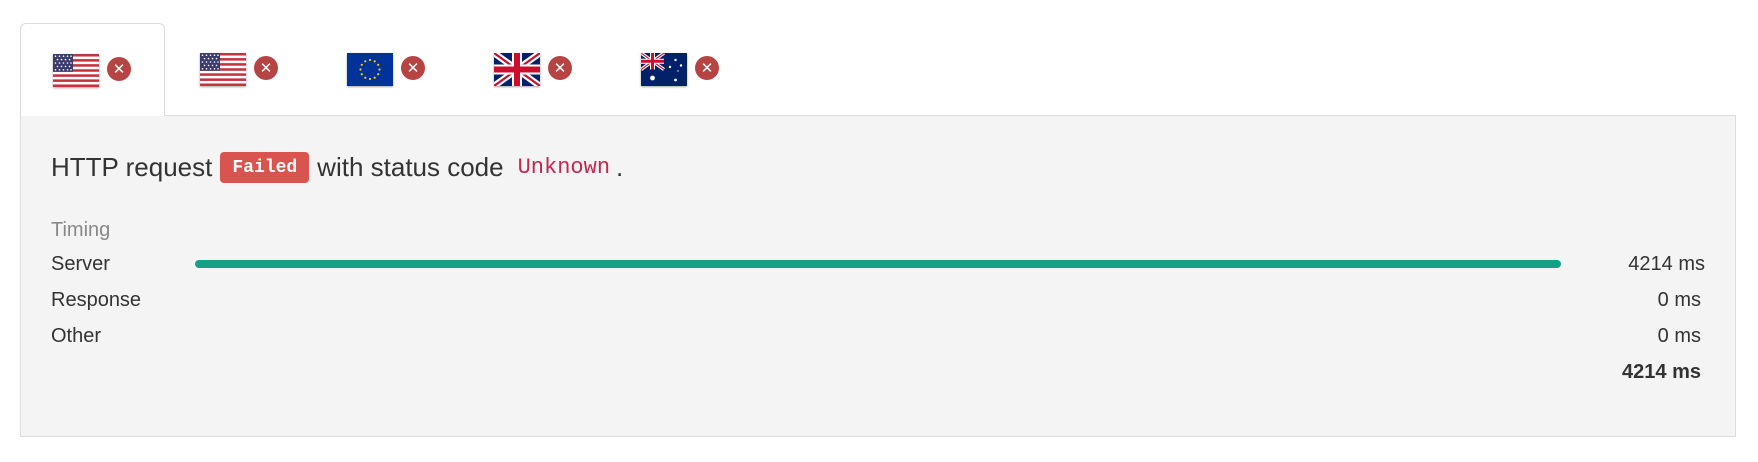 This screenshot has width=1758, height=462. Describe the element at coordinates (878, 372) in the screenshot. I see `timing-row-total: 4214 ms` at that location.